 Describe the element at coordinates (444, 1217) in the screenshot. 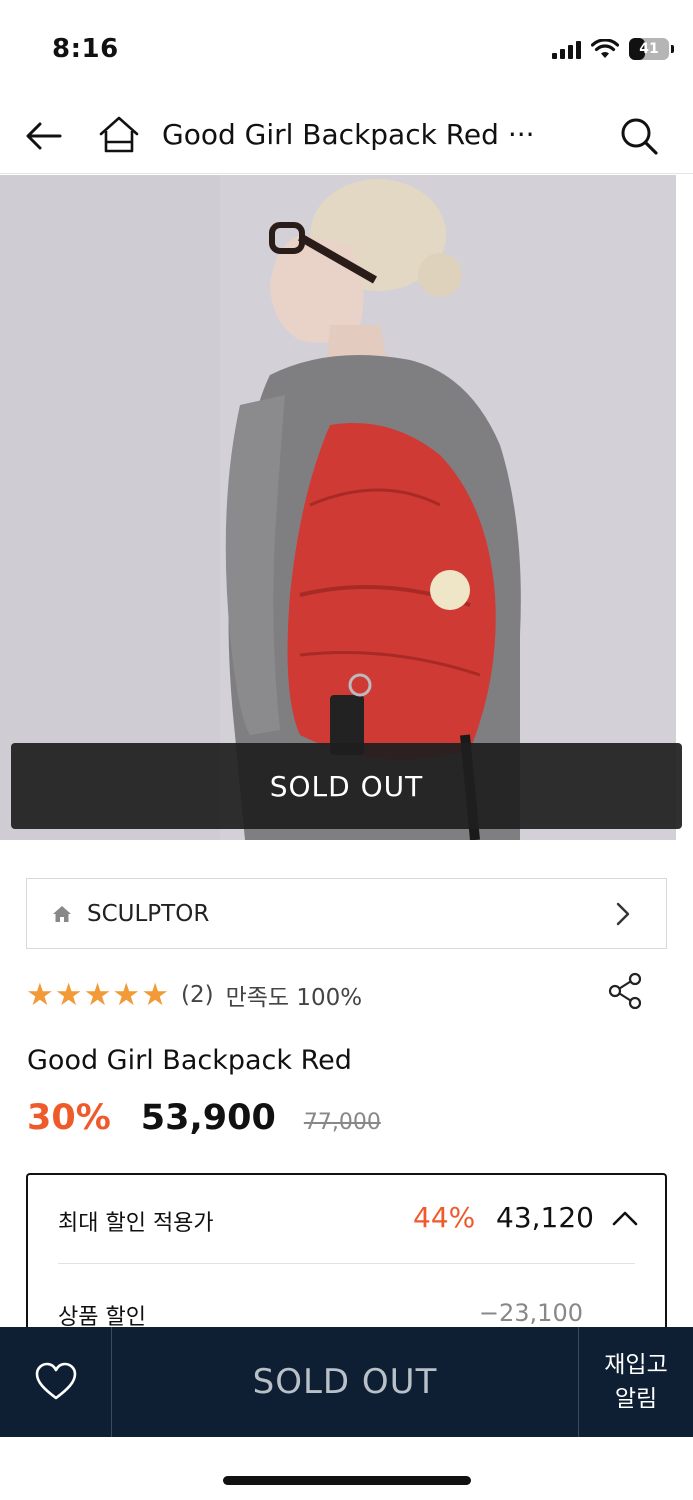

I see `max-discount-rate: 44%` at that location.